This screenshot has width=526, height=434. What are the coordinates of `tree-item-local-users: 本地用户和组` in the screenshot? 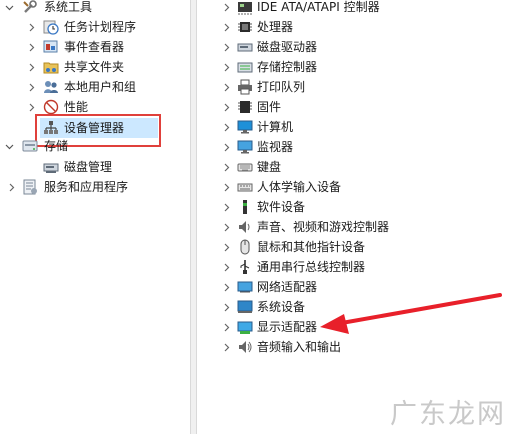 It's located at (95, 87).